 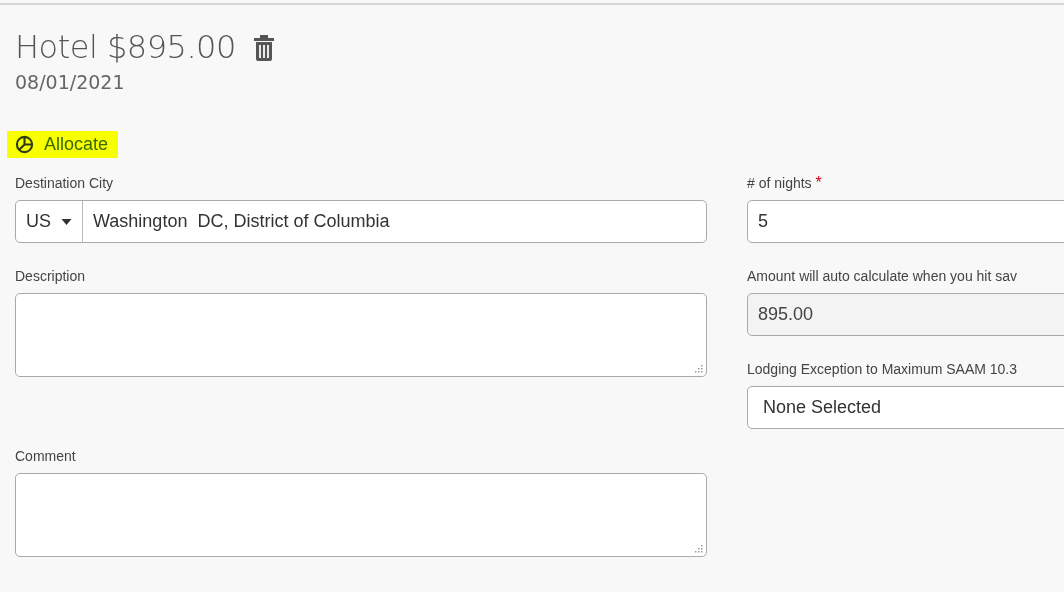 I want to click on input-field: 5, so click(x=905, y=221).